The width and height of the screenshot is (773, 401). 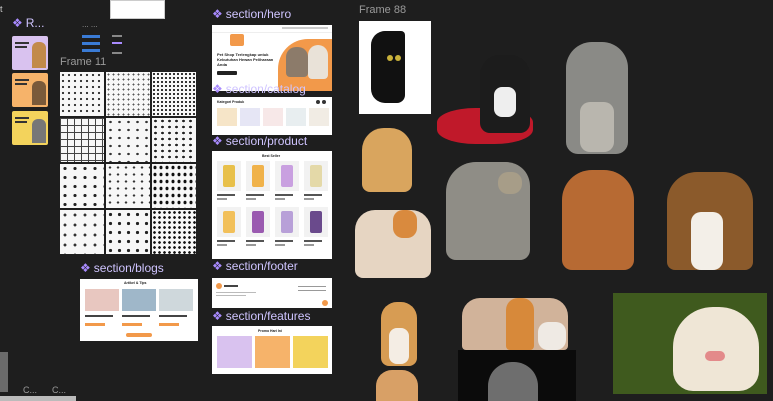 What do you see at coordinates (305, 28) in the screenshot?
I see `hero-nav-links` at bounding box center [305, 28].